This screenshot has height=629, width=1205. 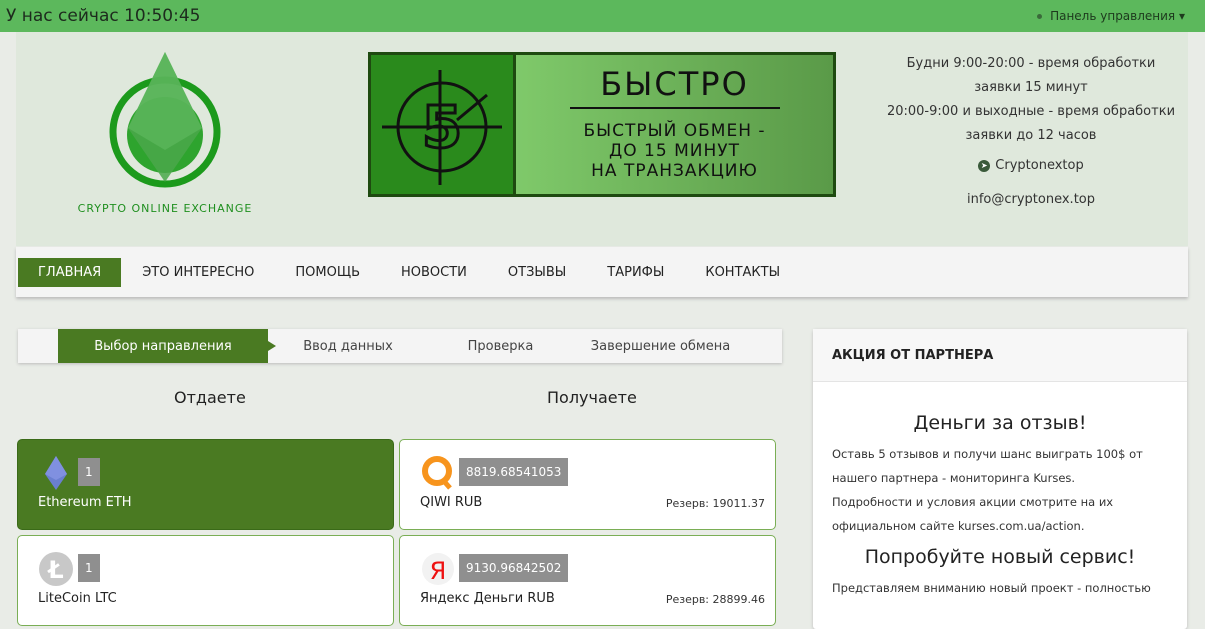 I want to click on nav-home: ГЛАВНАЯ, so click(x=70, y=272).